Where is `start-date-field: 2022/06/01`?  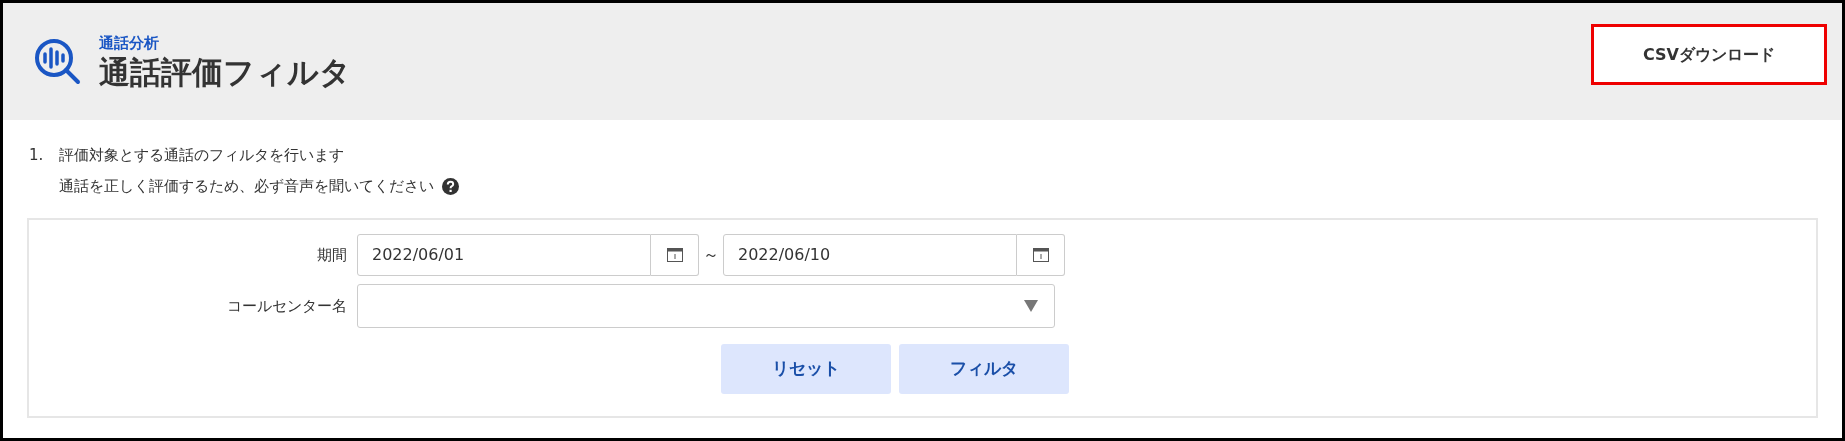
start-date-field: 2022/06/01 is located at coordinates (504, 255).